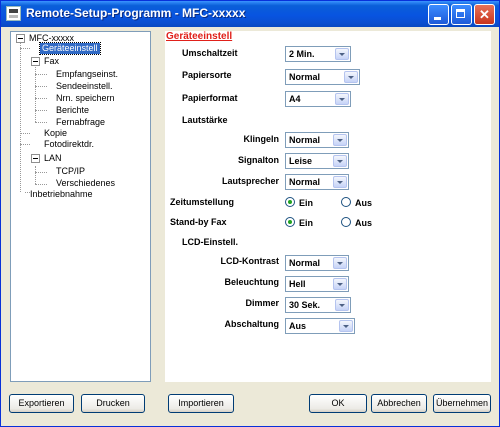  Describe the element at coordinates (251, 324) in the screenshot. I see `abschaltung-label: Abschaltung` at that location.